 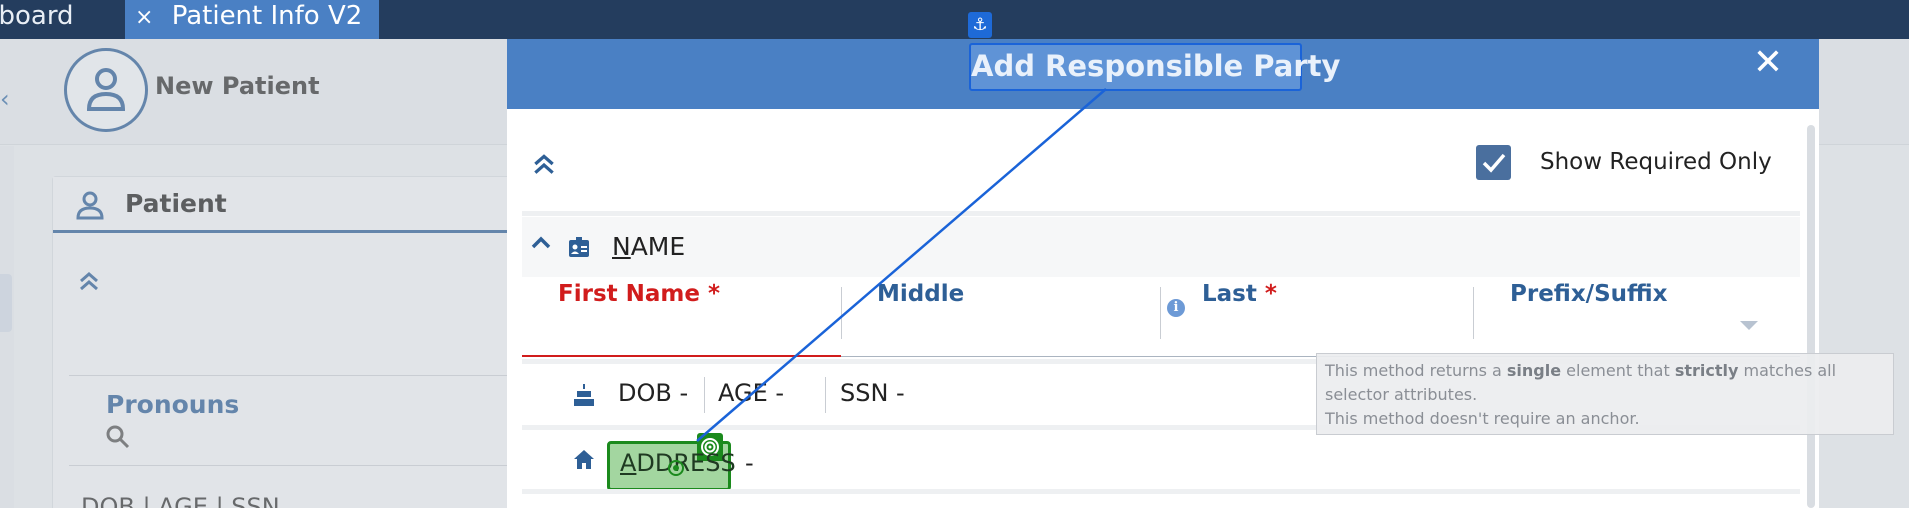 I want to click on tab-patient-info: × Patient Info V2, so click(x=252, y=19).